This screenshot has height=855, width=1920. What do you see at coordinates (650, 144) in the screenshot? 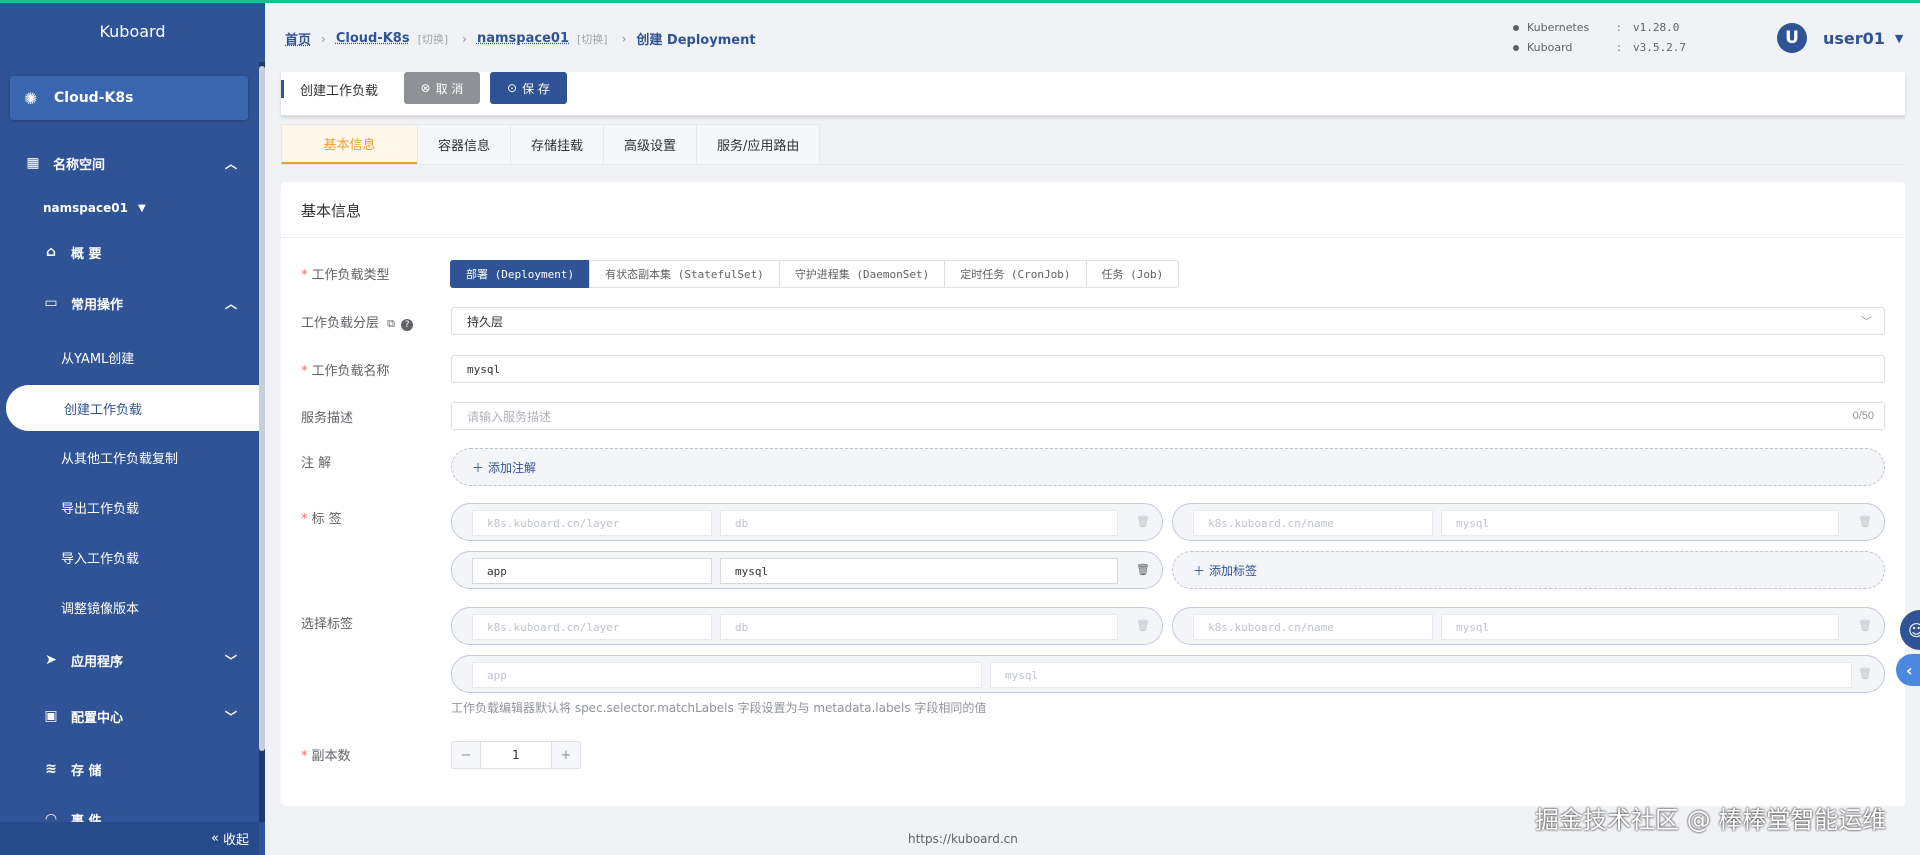
I see `tab-advanced-settings: 高级设置` at bounding box center [650, 144].